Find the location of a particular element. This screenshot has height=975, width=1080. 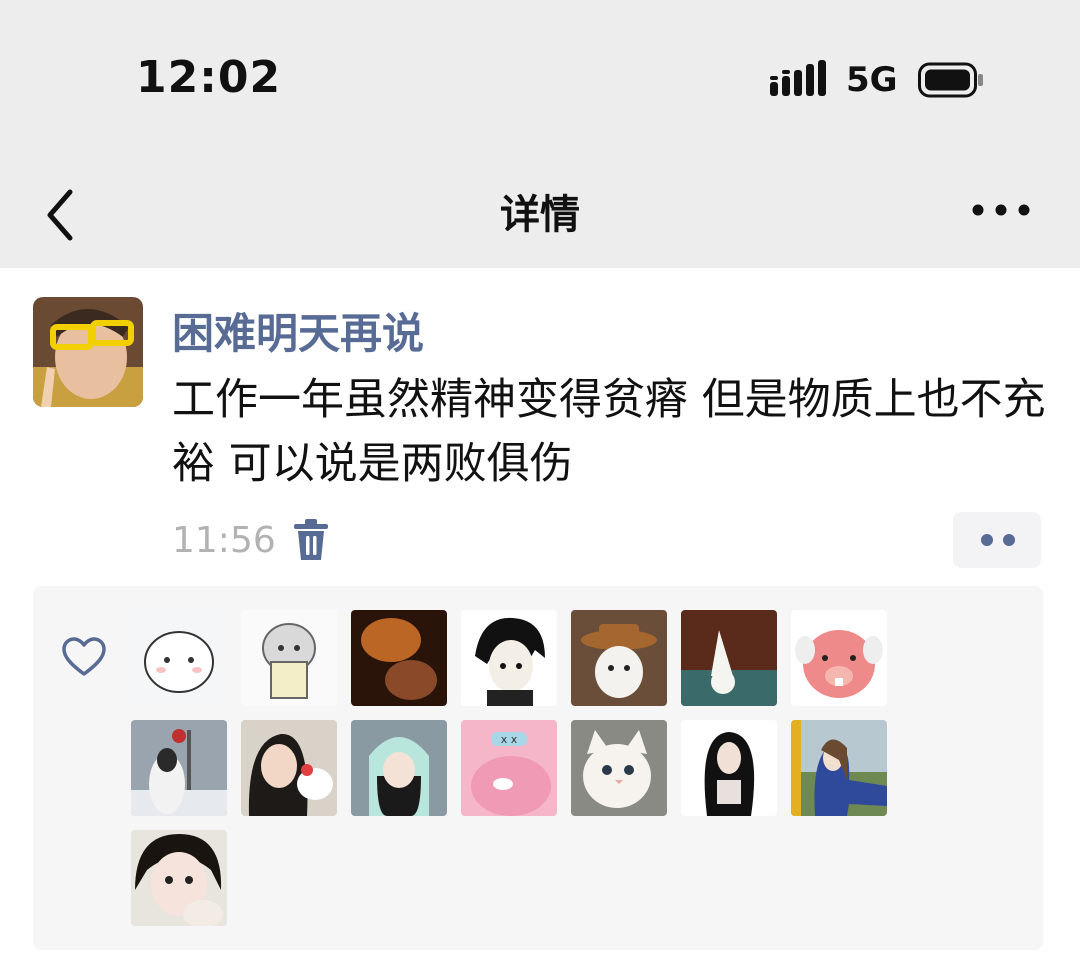

post-author: 困难明天再说 is located at coordinates (298, 330).